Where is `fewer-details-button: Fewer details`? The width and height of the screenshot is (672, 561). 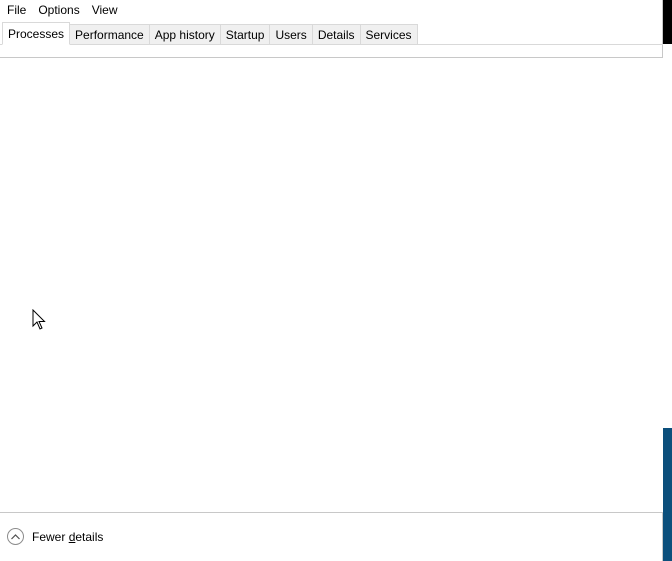
fewer-details-button: Fewer details is located at coordinates (55, 536).